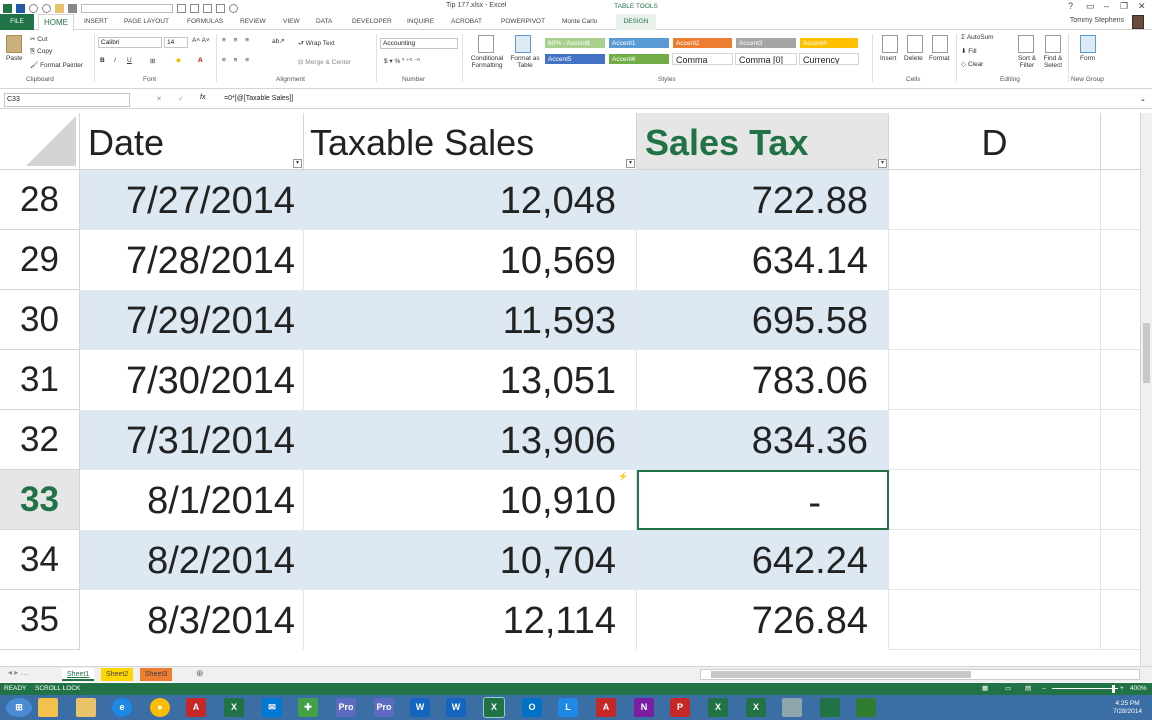 The image size is (1152, 720). Describe the element at coordinates (972, 64) in the screenshot. I see `clear-button: ◇ Clear` at that location.